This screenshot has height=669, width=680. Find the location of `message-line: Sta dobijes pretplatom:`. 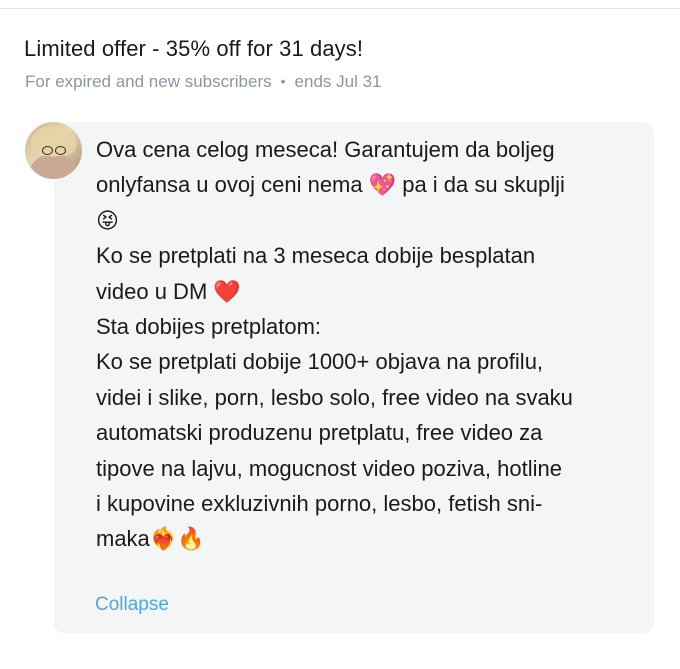

message-line: Sta dobijes pretplatom: is located at coordinates (209, 327).